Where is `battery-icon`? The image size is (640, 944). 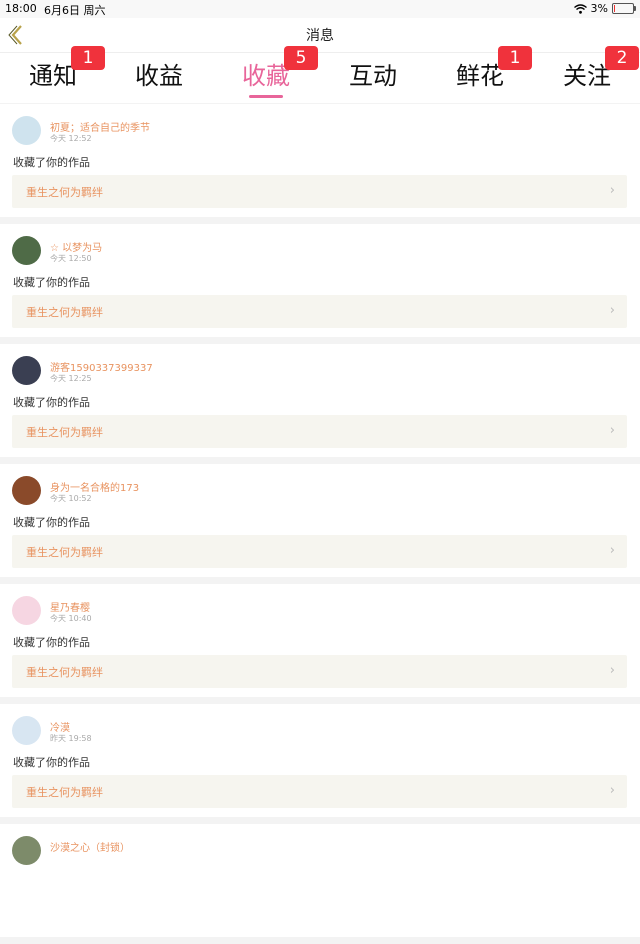
battery-icon is located at coordinates (624, 8).